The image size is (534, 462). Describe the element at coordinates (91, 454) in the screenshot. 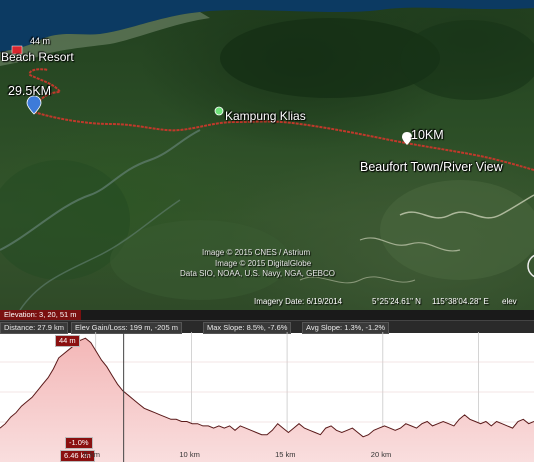

I see `x-tick-5km: 5 km` at that location.